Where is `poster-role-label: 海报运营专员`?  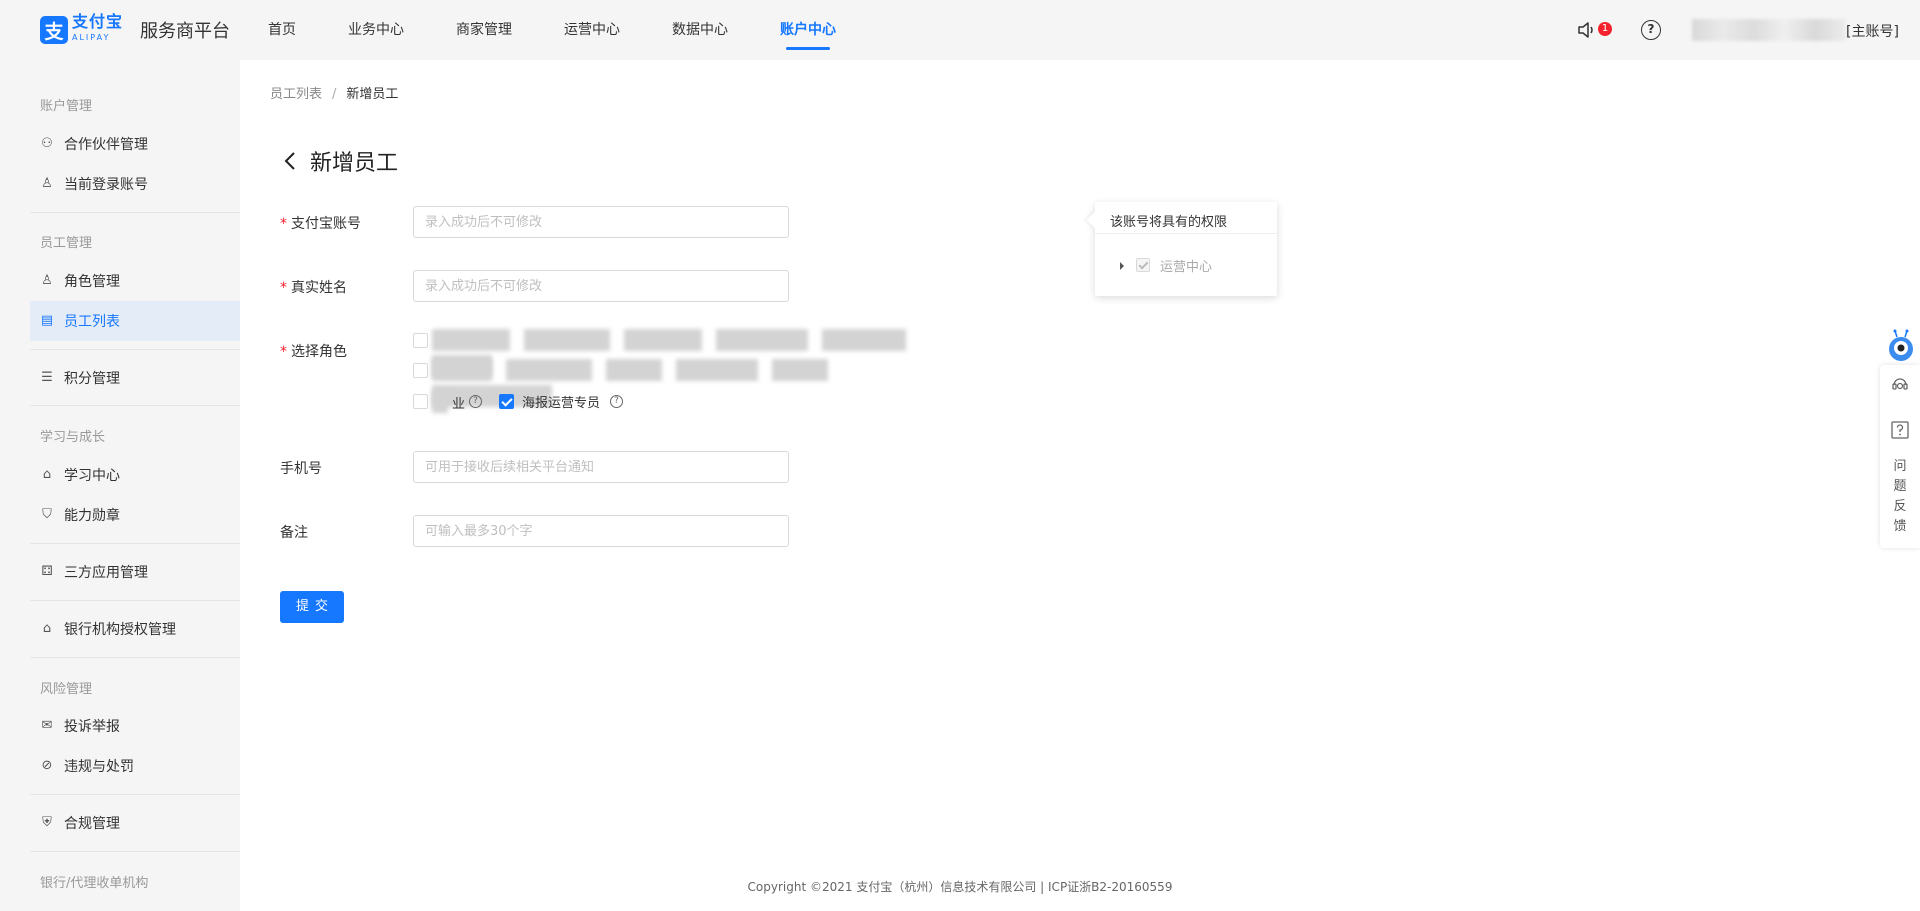
poster-role-label: 海报运营专员 is located at coordinates (561, 401).